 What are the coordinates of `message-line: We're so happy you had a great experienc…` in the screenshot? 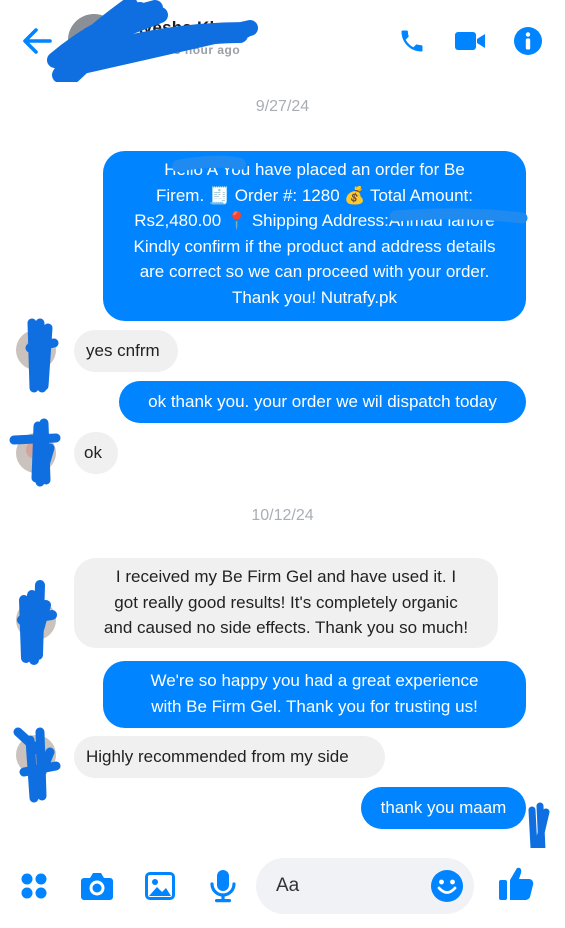 It's located at (314, 680).